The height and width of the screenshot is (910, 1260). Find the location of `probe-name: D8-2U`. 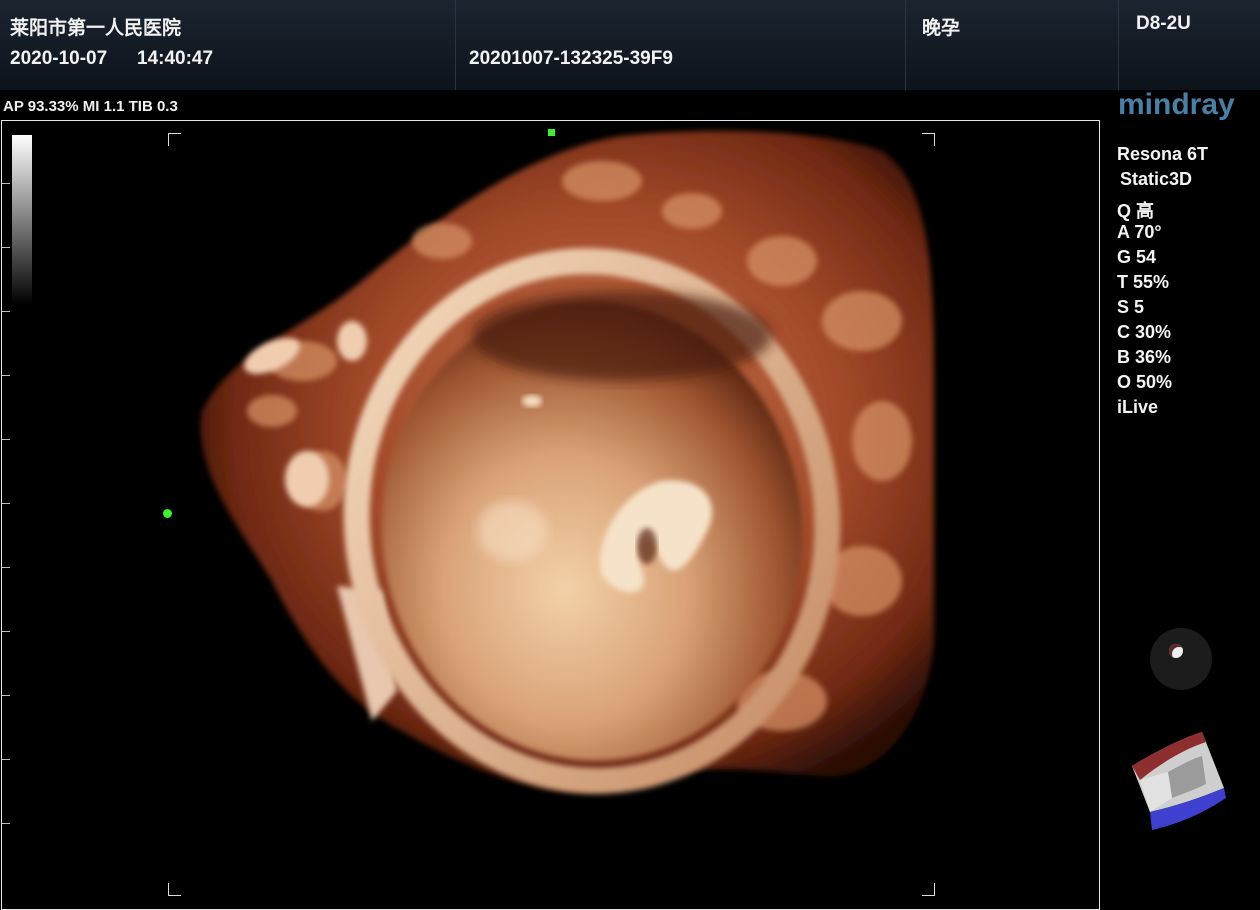

probe-name: D8-2U is located at coordinates (1163, 23).